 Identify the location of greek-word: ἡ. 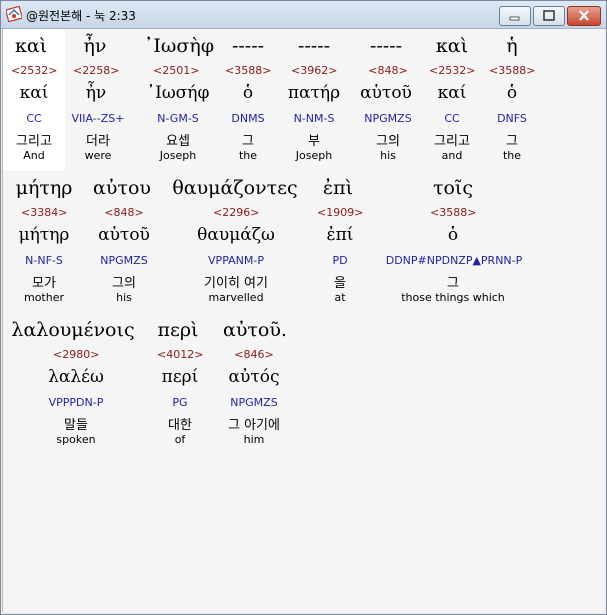
(512, 46).